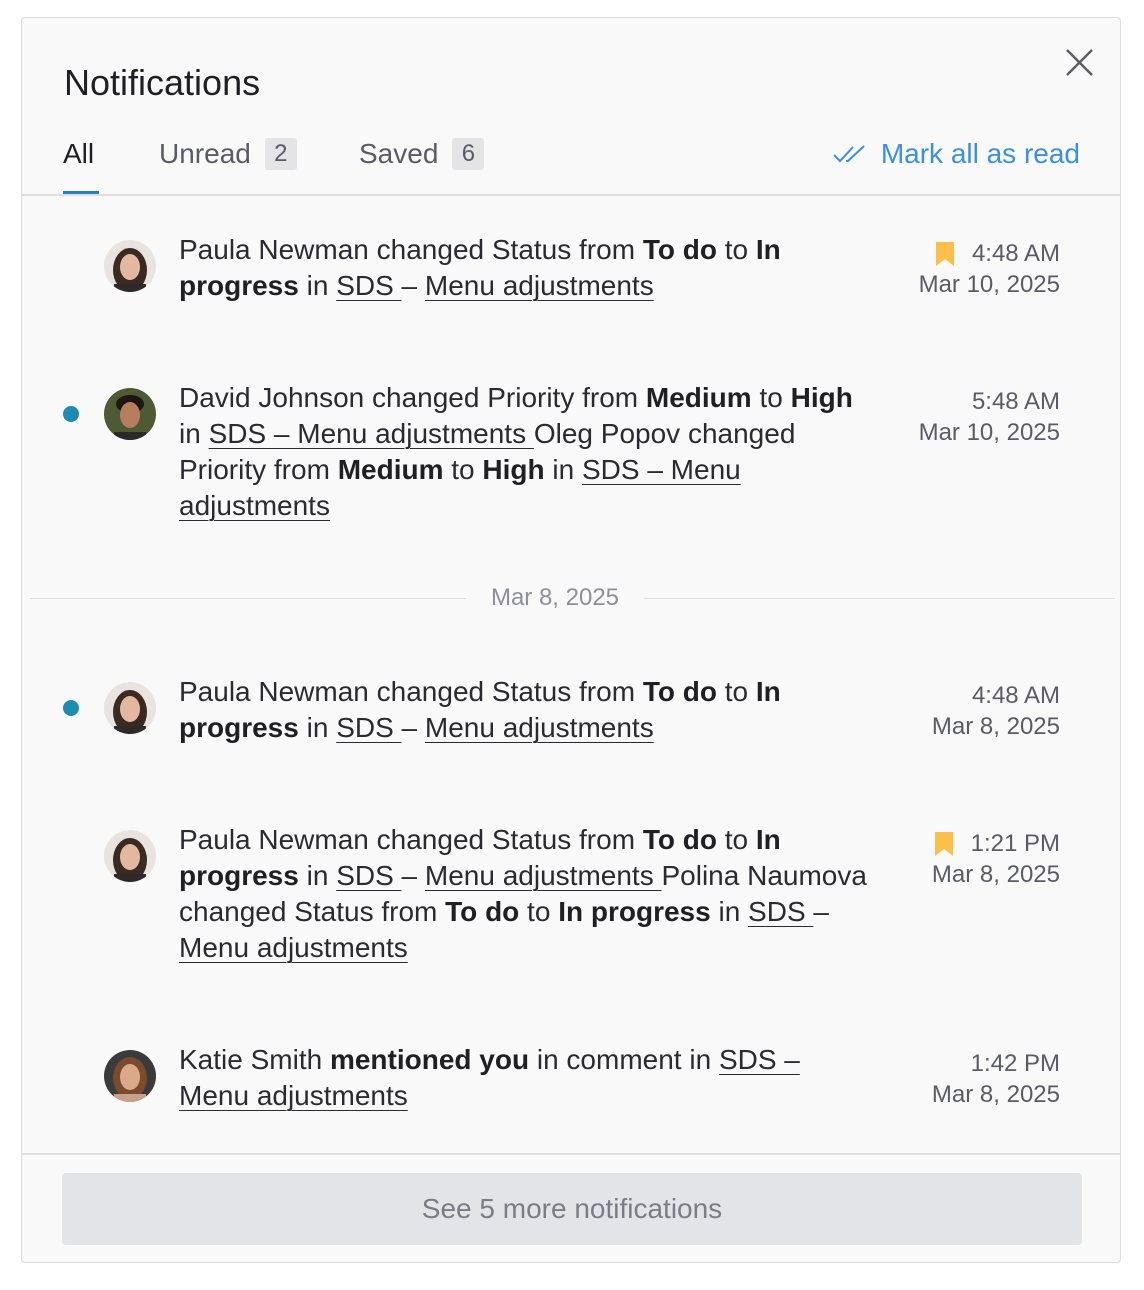 The width and height of the screenshot is (1144, 1290). What do you see at coordinates (399, 153) in the screenshot?
I see `tab-label: Saved` at bounding box center [399, 153].